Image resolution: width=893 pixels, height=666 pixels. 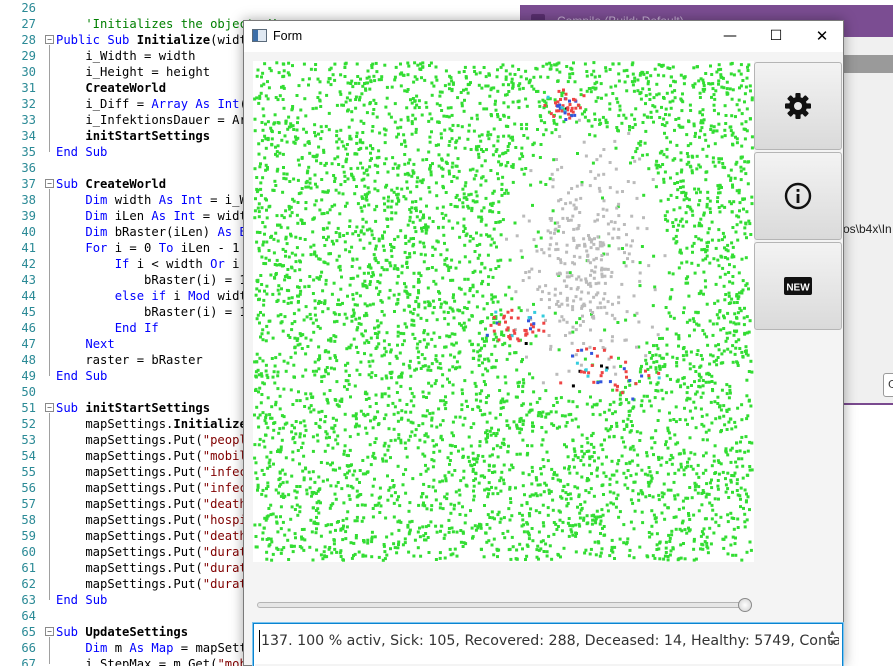 I want to click on code-text: i_Height = height, so click(x=133, y=72).